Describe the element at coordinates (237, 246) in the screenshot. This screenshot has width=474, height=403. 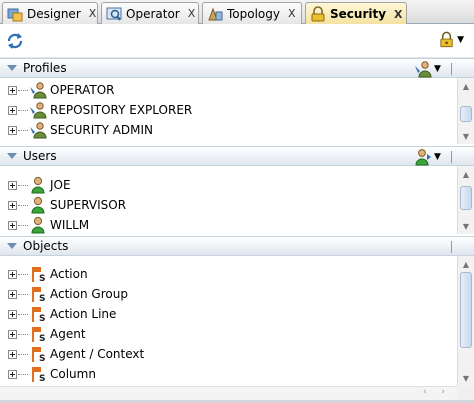
I see `objects-section-header: Objects` at that location.